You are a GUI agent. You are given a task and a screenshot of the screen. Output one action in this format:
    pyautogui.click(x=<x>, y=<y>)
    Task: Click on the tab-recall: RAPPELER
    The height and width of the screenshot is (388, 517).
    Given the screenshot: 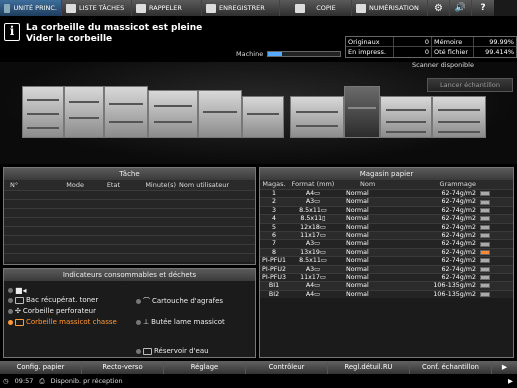 What is the action you would take?
    pyautogui.click(x=167, y=8)
    